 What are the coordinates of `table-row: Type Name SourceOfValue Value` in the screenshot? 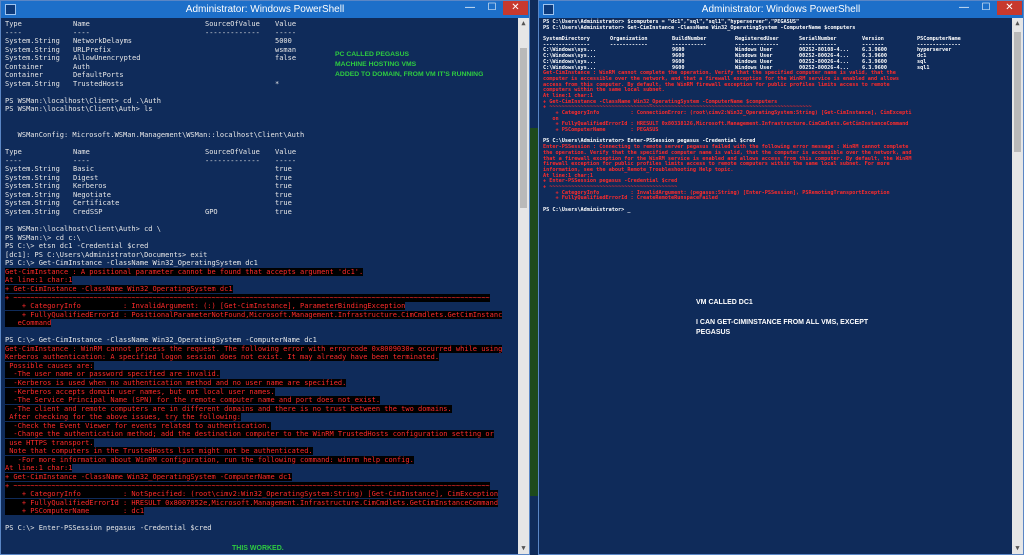 It's located at (259, 152).